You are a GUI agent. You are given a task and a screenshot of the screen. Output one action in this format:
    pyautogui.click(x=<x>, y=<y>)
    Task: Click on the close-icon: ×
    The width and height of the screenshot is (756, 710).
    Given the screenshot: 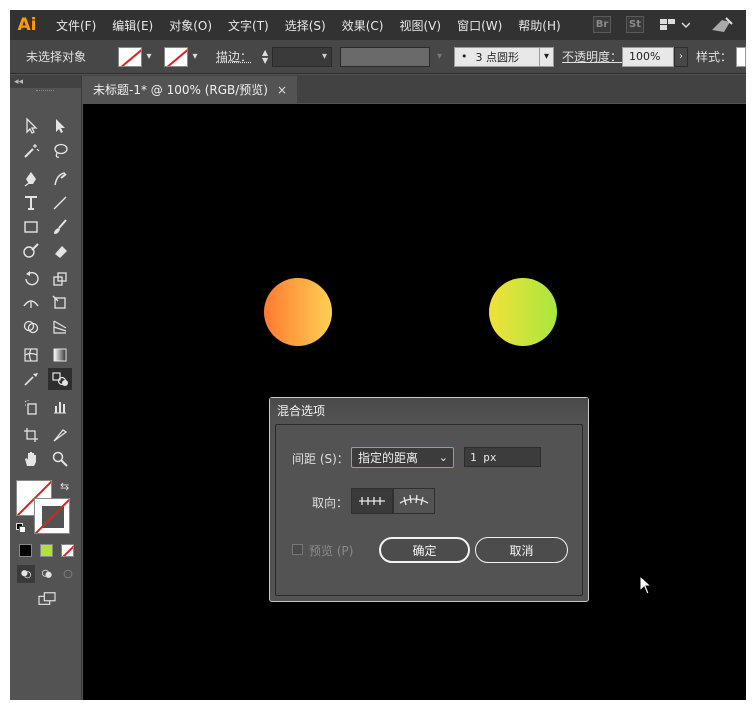 What is the action you would take?
    pyautogui.click(x=282, y=90)
    